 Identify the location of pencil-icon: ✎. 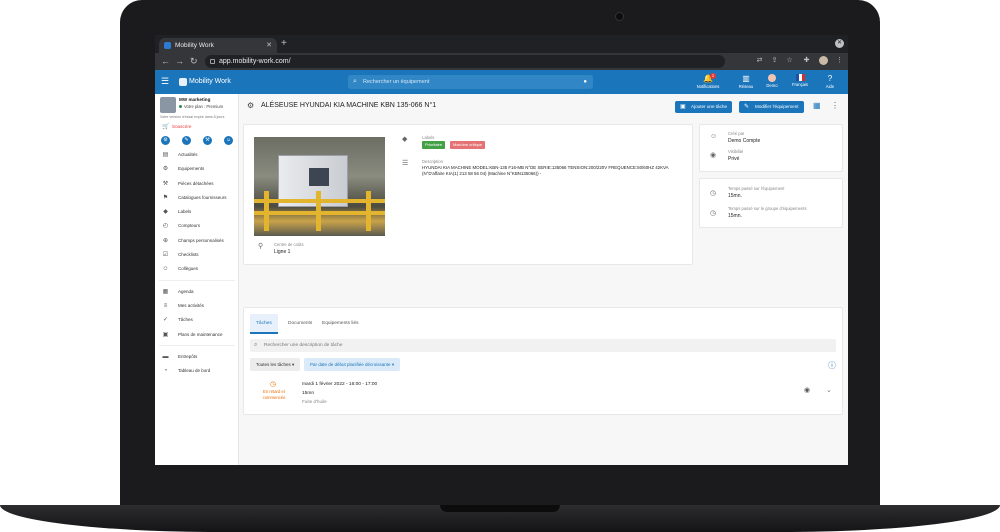
(747, 107).